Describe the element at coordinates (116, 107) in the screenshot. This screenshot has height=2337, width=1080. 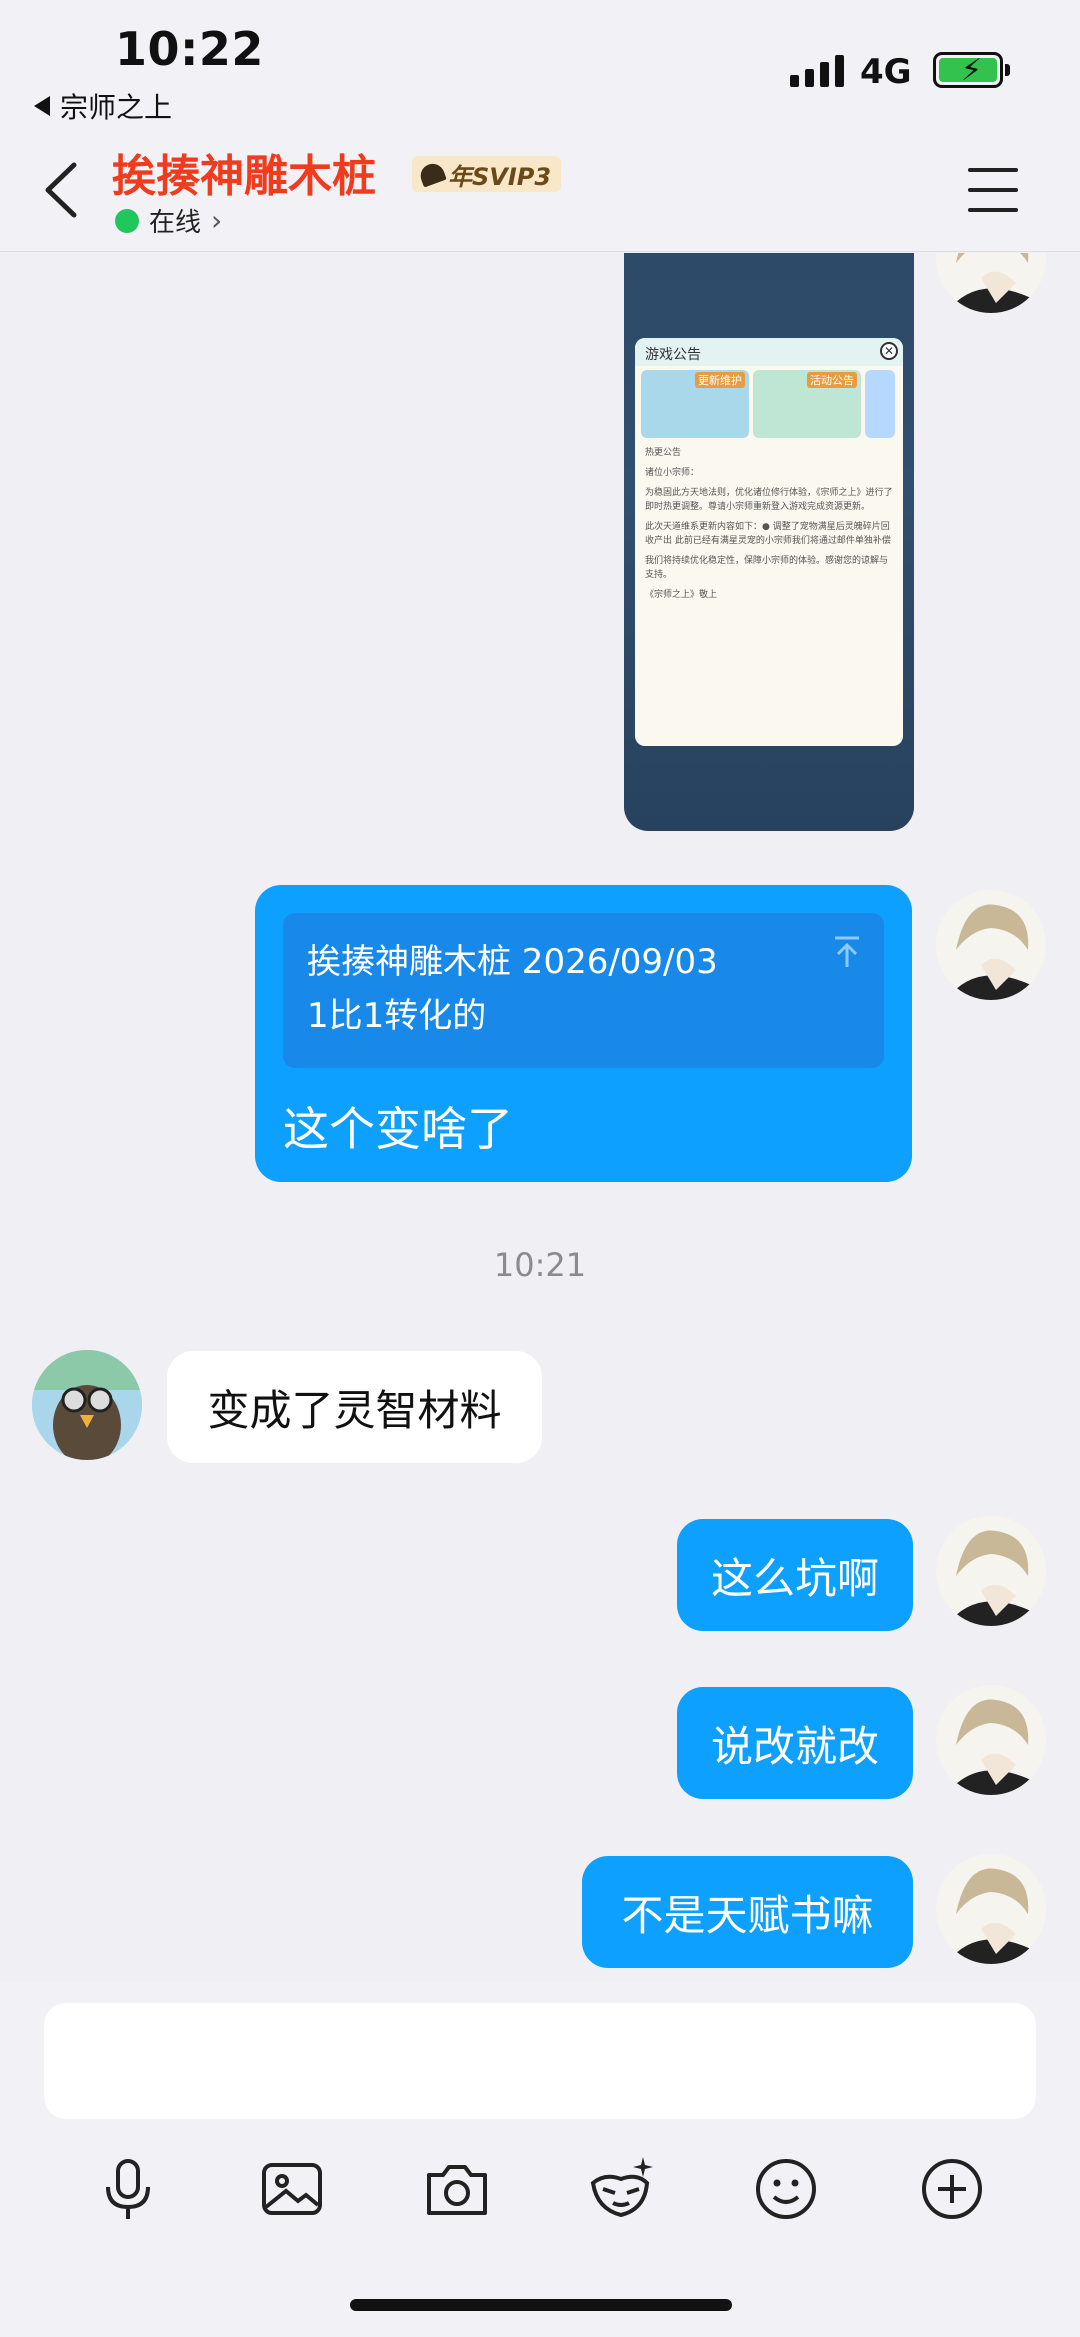
I see `back-app-label: 宗师之上` at that location.